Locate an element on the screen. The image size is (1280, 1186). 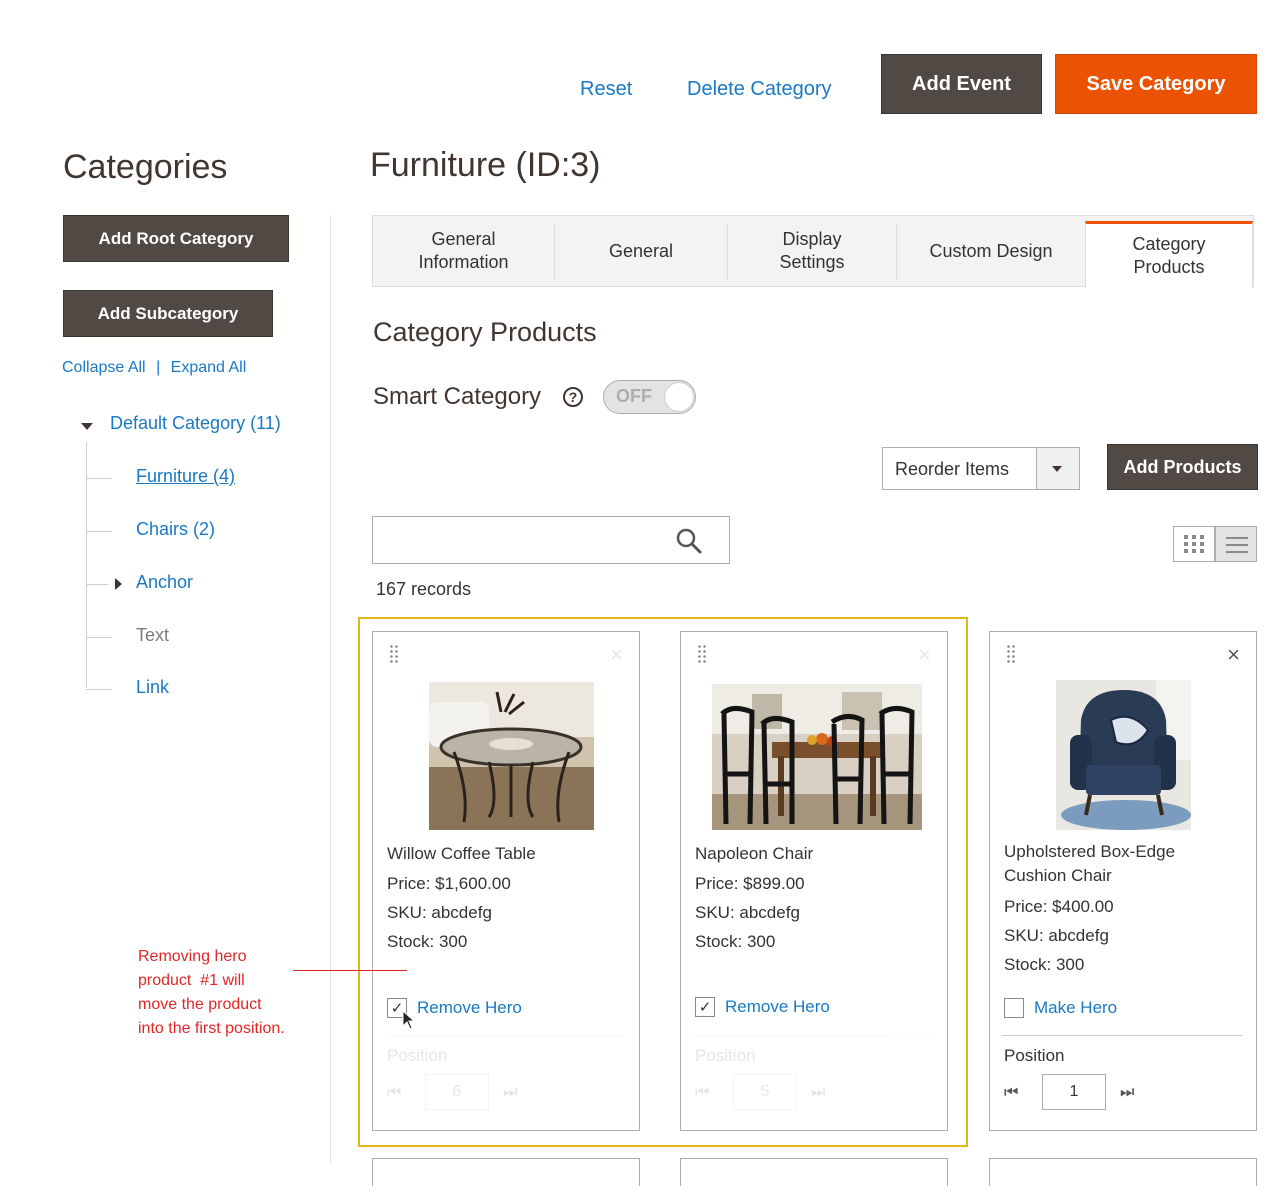
grid-icon is located at coordinates (1194, 544).